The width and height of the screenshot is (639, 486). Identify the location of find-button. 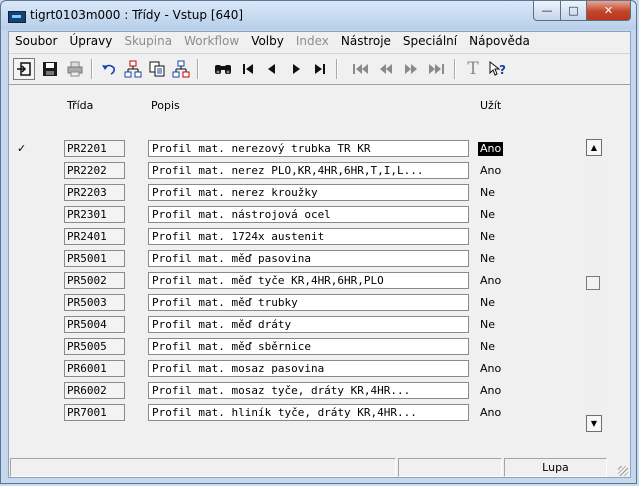
(223, 69).